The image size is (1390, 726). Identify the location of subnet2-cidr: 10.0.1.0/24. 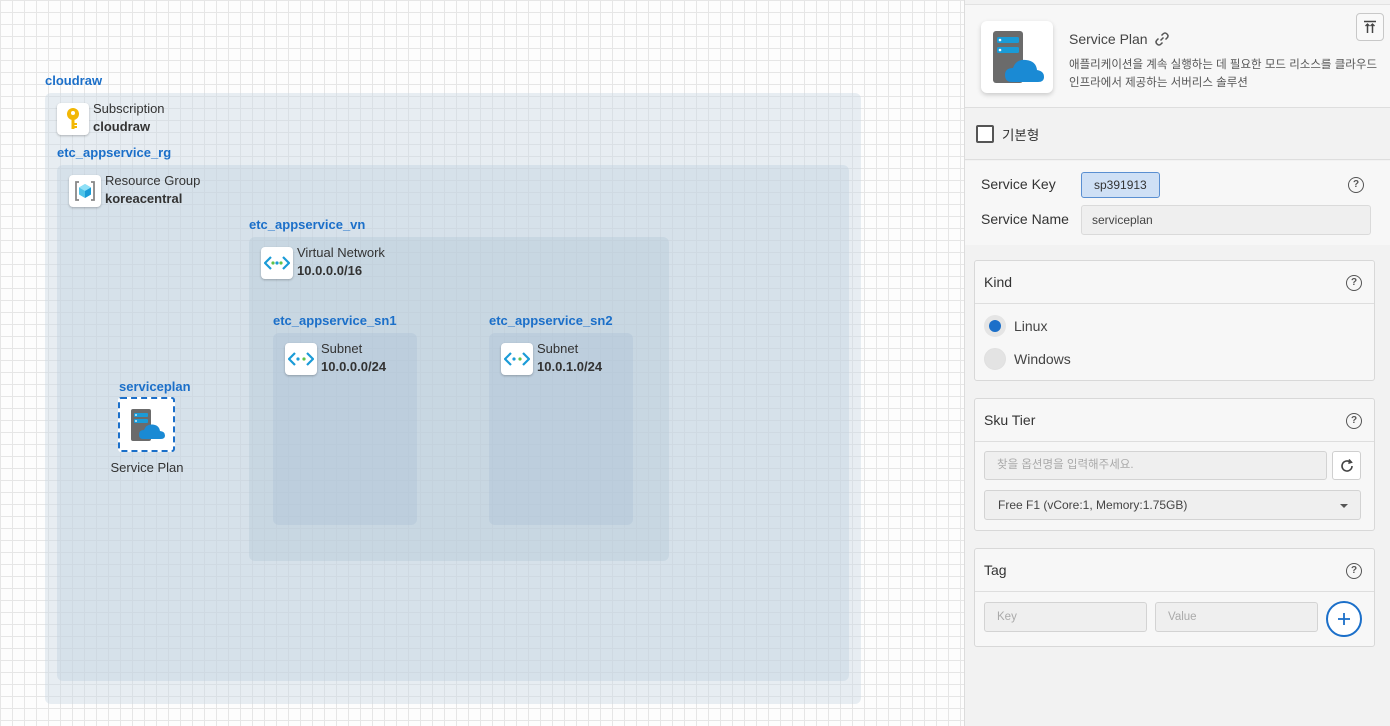
(570, 366).